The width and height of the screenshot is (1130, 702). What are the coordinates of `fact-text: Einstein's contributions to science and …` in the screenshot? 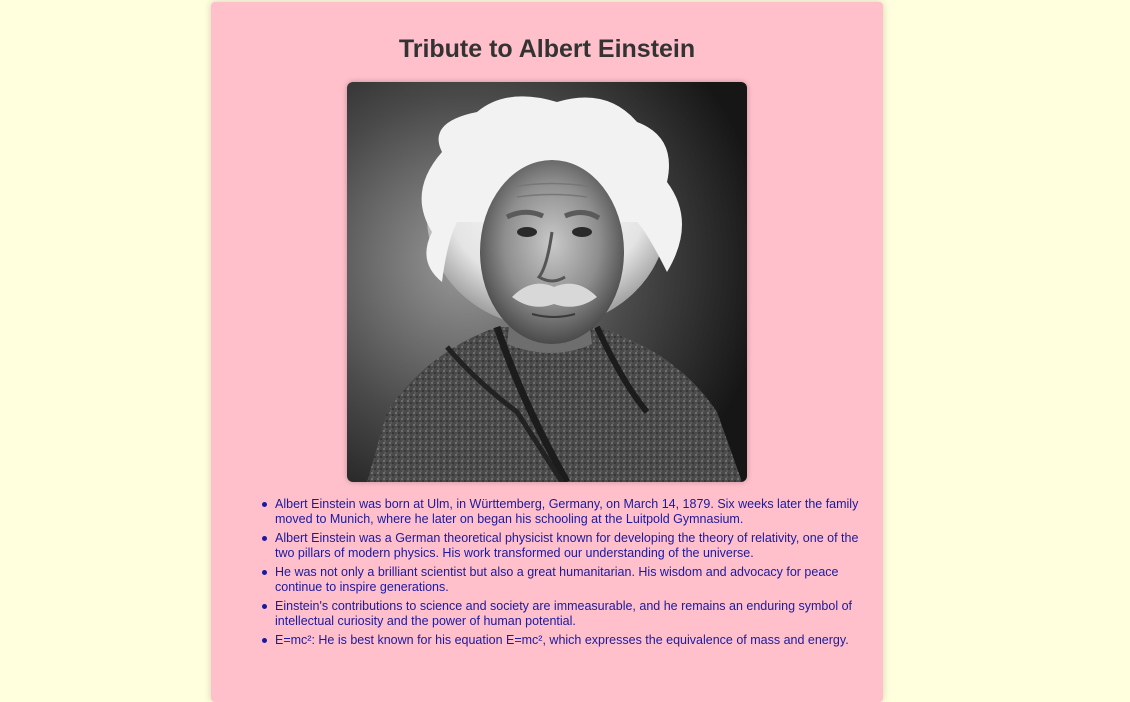 It's located at (564, 613).